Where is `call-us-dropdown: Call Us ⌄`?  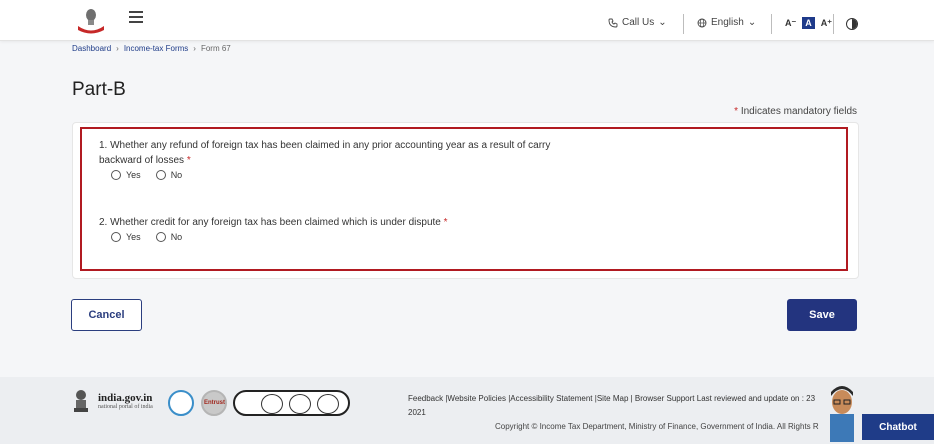
call-us-dropdown: Call Us ⌄ is located at coordinates (637, 22).